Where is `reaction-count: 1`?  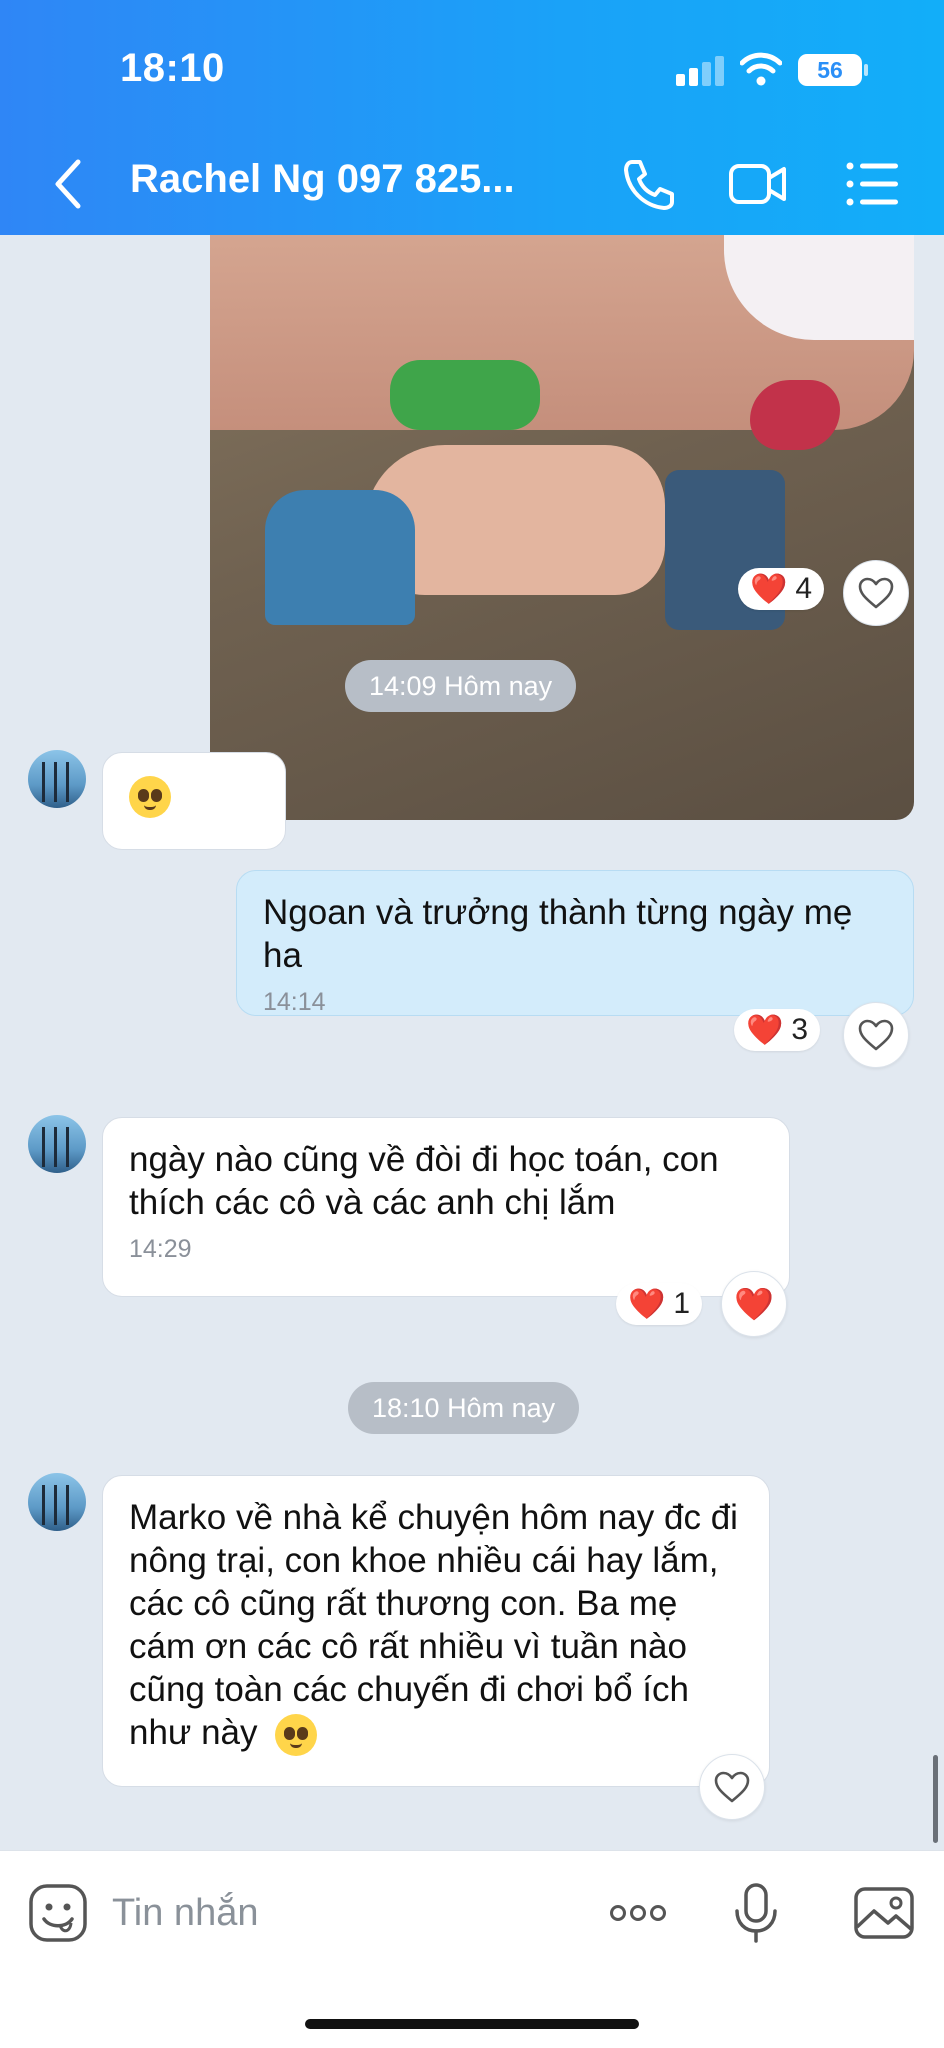
reaction-count: 1 is located at coordinates (682, 1303).